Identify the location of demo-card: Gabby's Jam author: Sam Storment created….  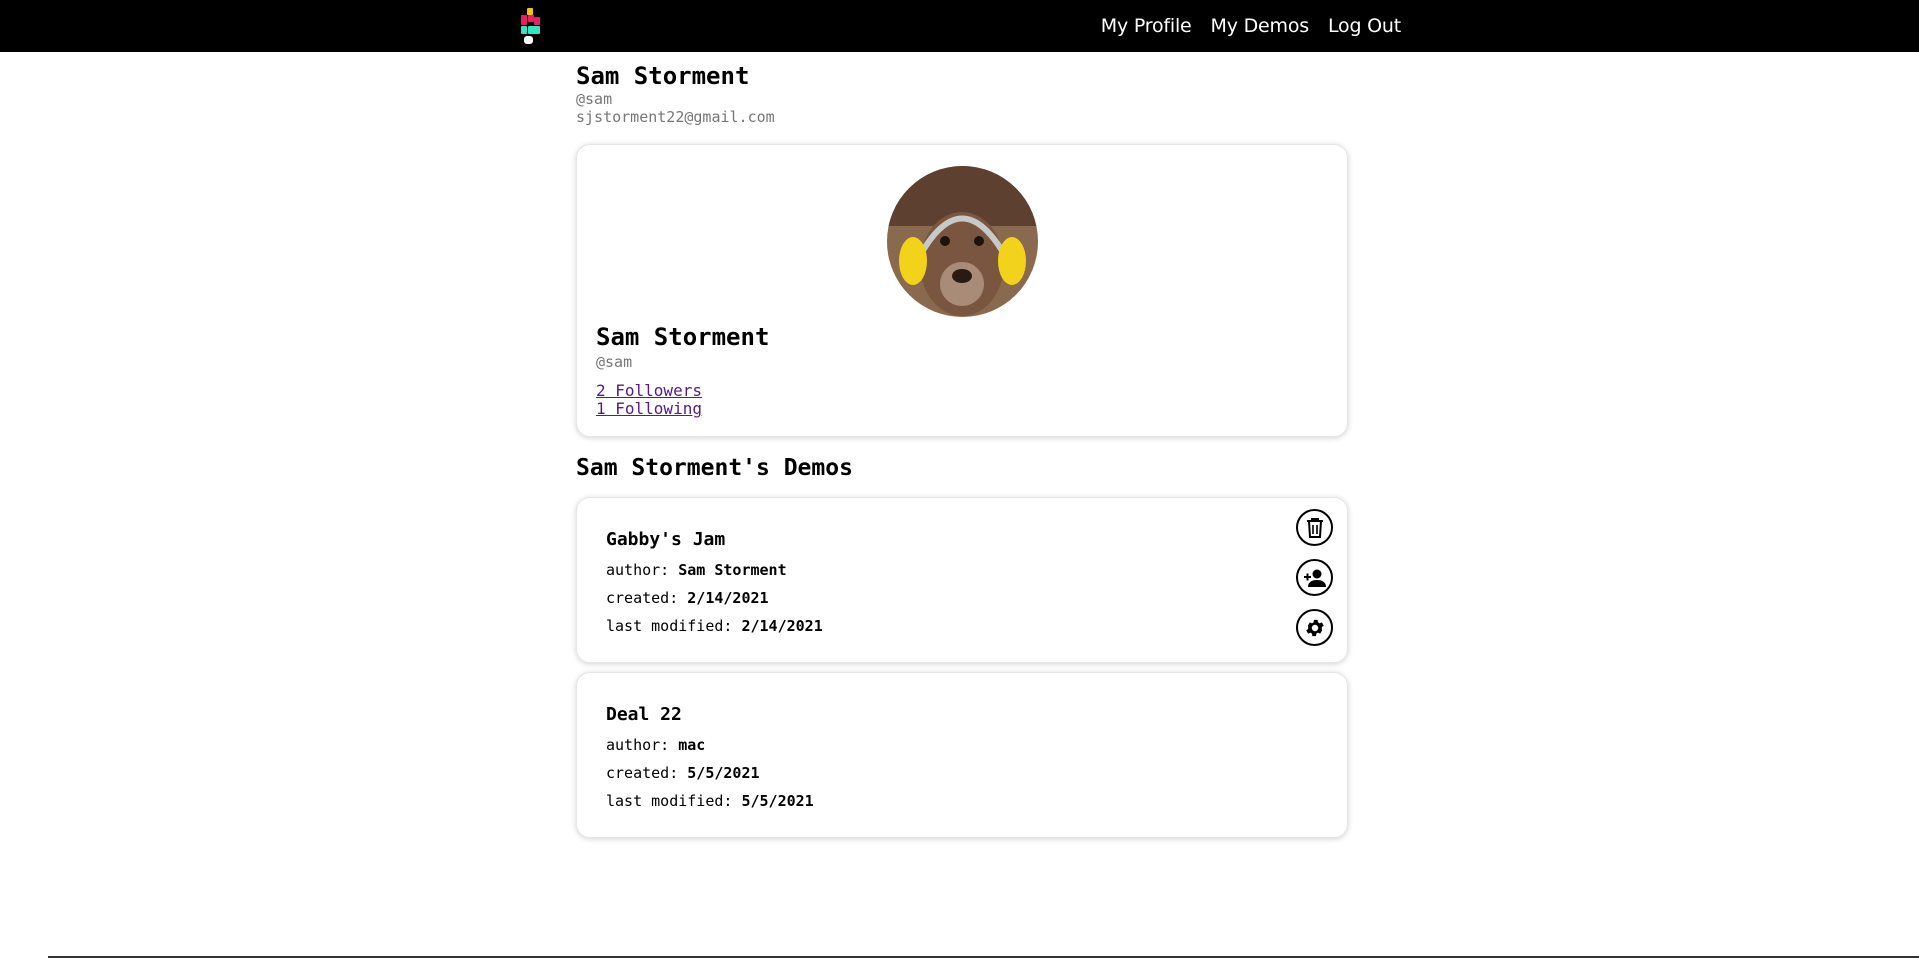
(962, 580).